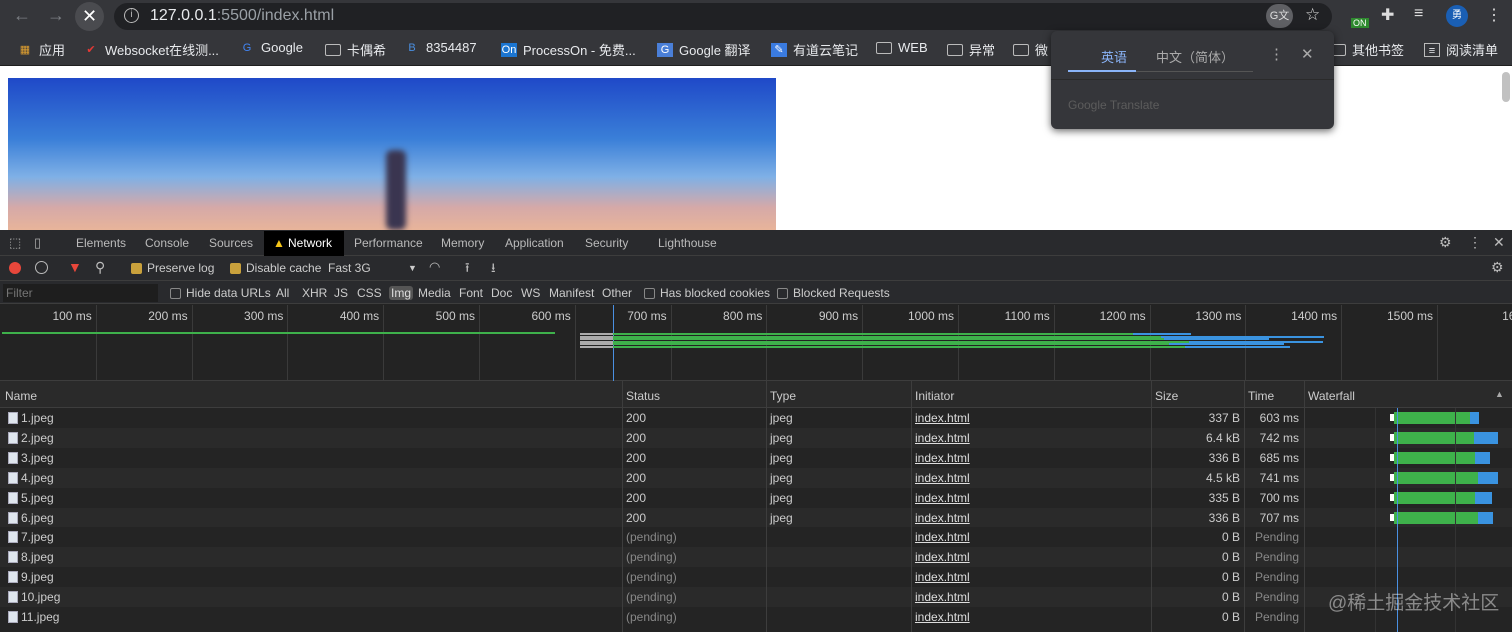 This screenshot has height=632, width=1512. Describe the element at coordinates (462, 243) in the screenshot. I see `tab-memory: Memory` at that location.